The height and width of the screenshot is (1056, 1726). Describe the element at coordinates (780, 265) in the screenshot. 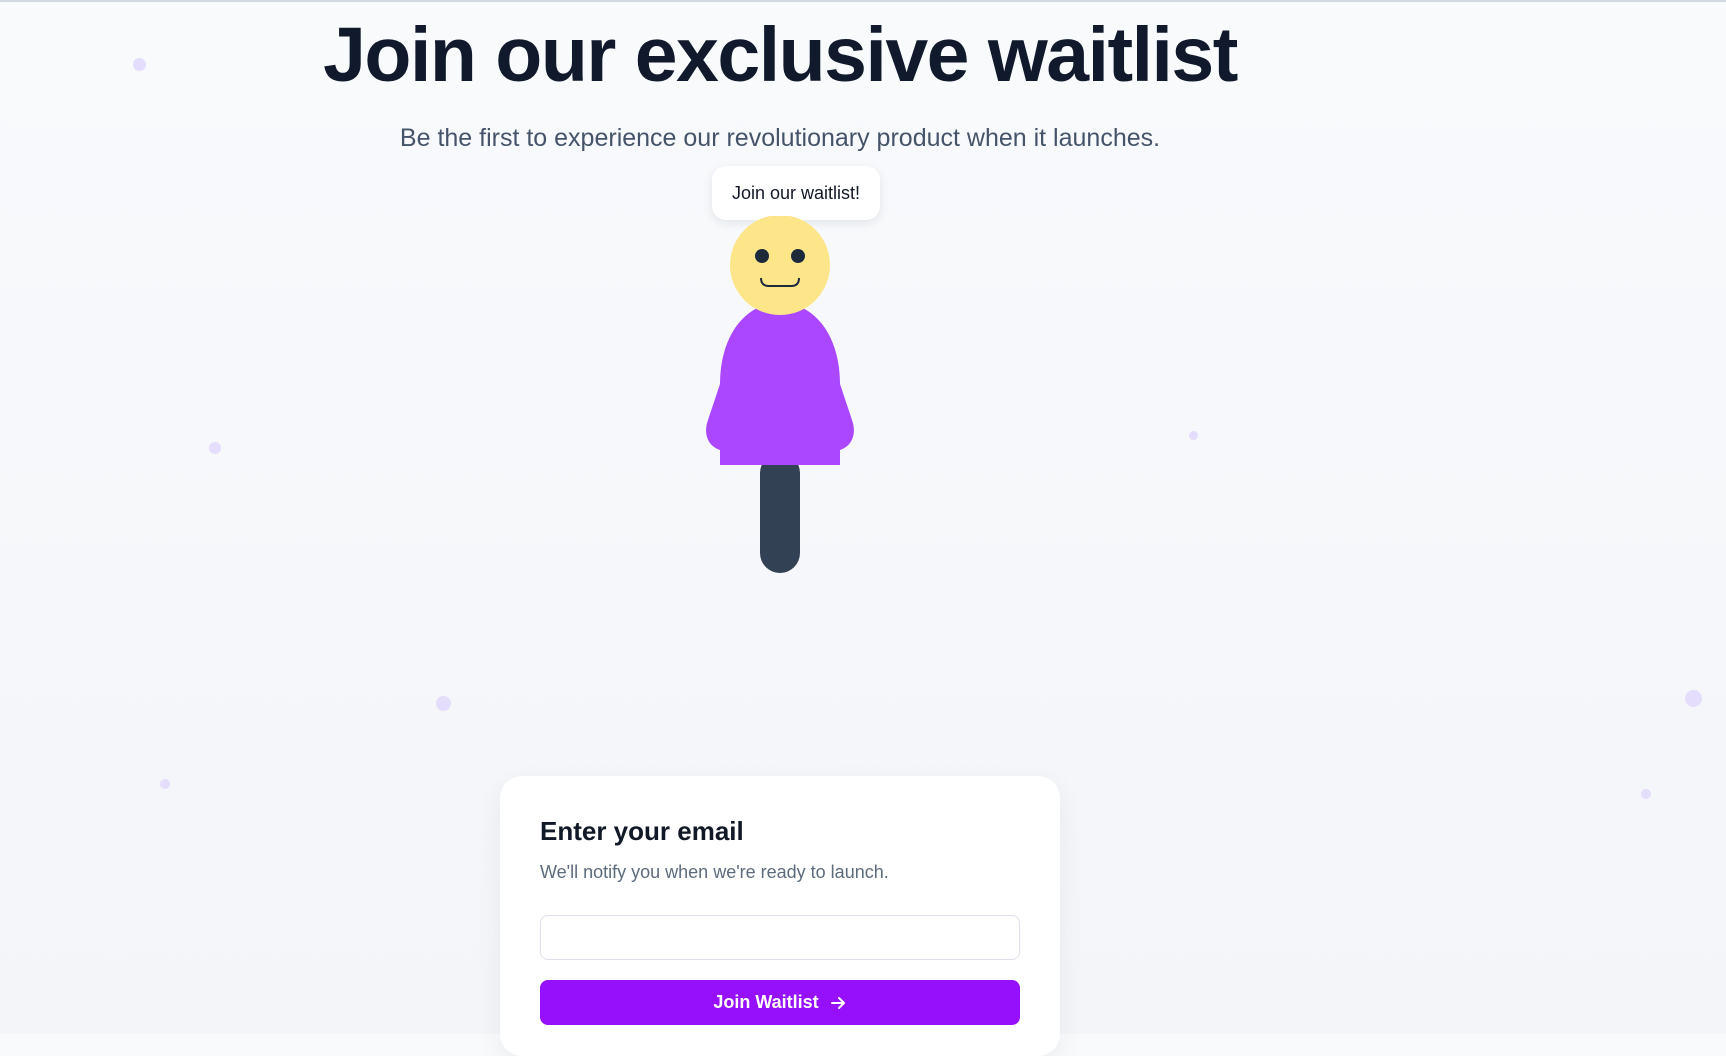

I see `mascot-head` at that location.